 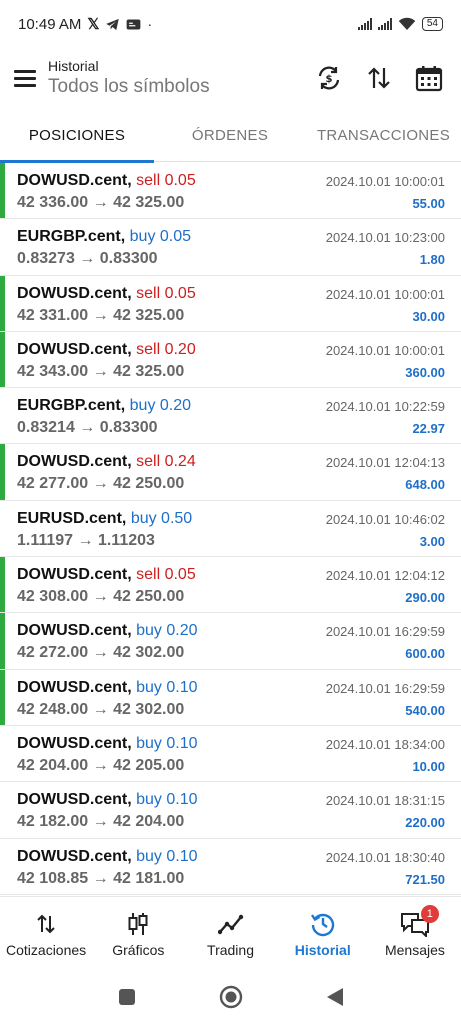 What do you see at coordinates (425, 823) in the screenshot?
I see `position-profit: 220.00` at bounding box center [425, 823].